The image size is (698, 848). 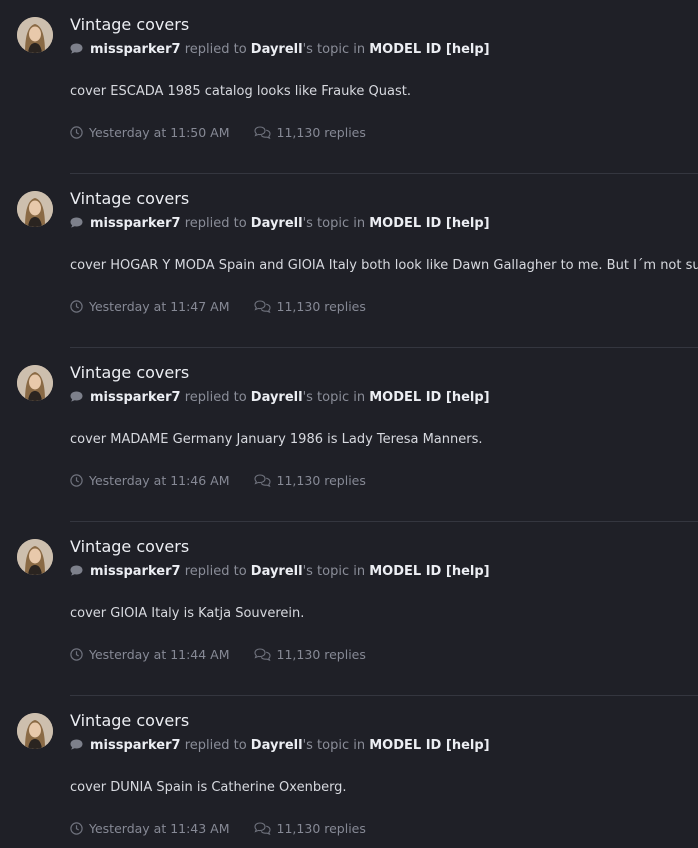 What do you see at coordinates (159, 480) in the screenshot?
I see `post-time: Yesterday at 11:46 AM` at bounding box center [159, 480].